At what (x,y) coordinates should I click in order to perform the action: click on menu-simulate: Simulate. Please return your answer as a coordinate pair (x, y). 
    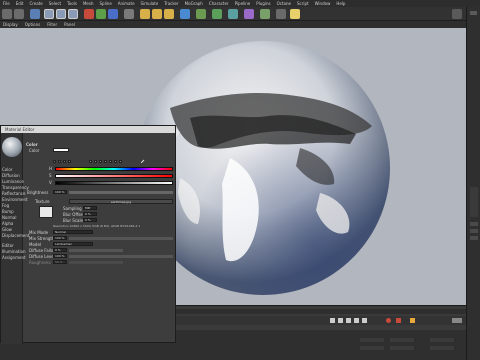
    Looking at the image, I should click on (150, 3).